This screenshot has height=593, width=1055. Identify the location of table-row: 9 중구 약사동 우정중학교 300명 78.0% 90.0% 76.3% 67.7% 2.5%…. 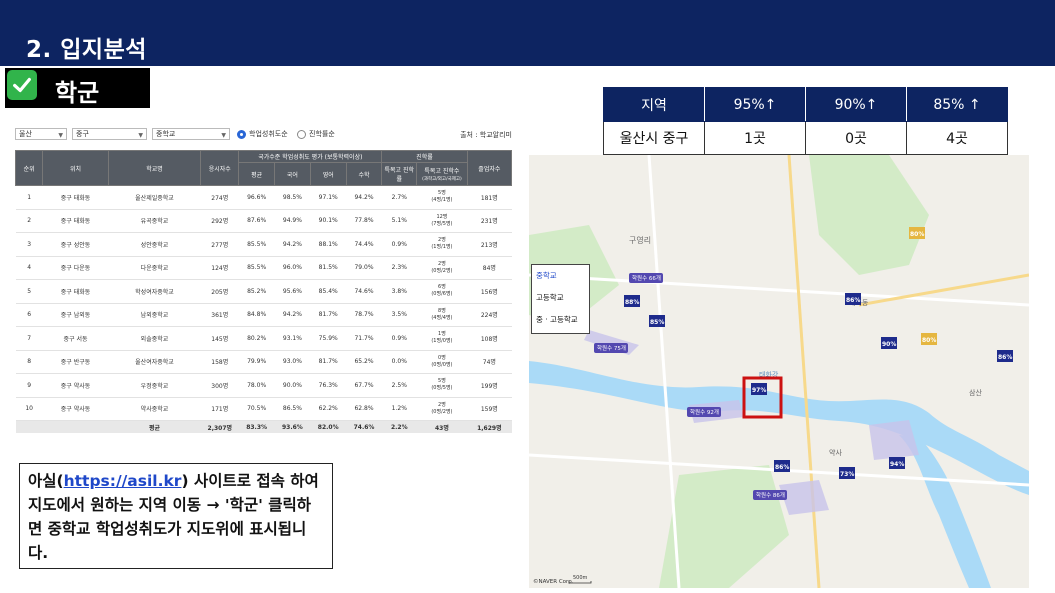
(263, 385).